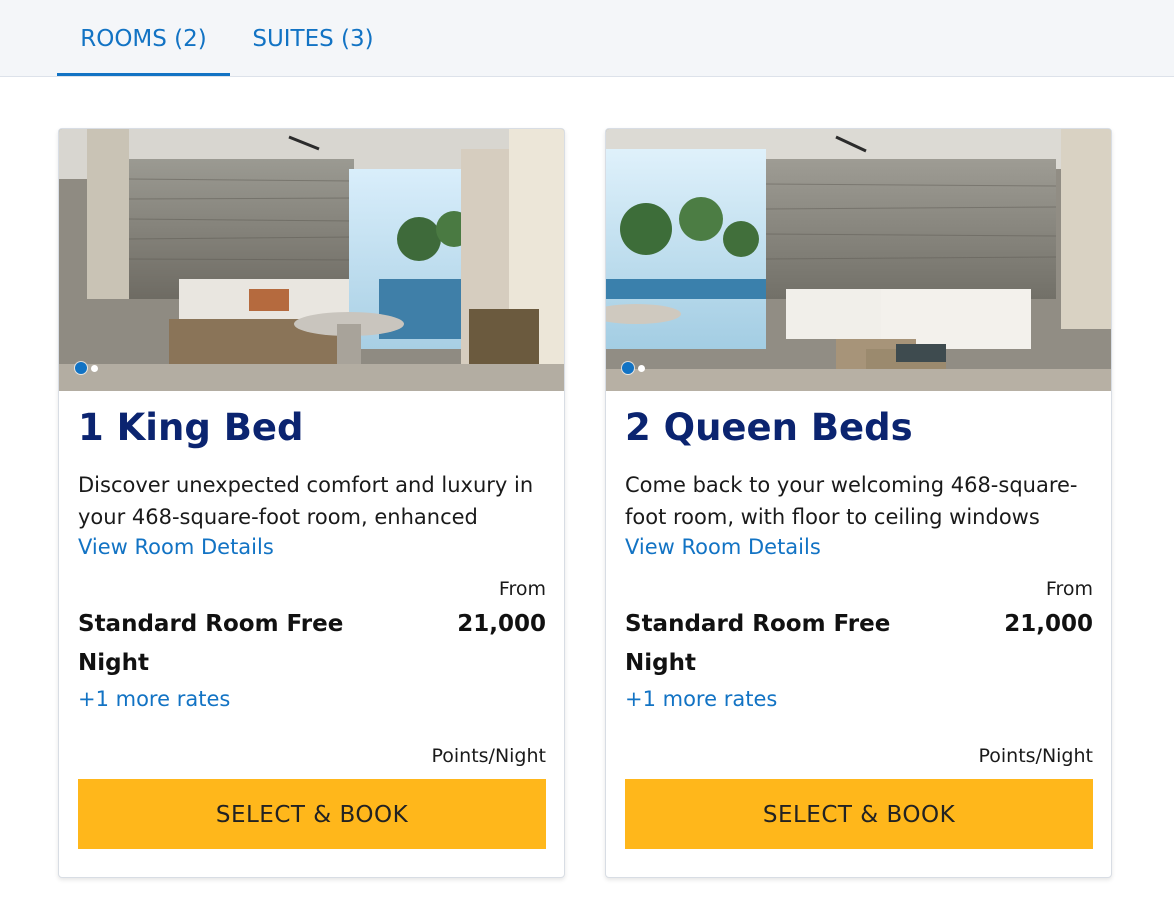 Image resolution: width=1174 pixels, height=918 pixels. I want to click on room-type-tabs: ROOMS (2) SUITES (3), so click(587, 38).